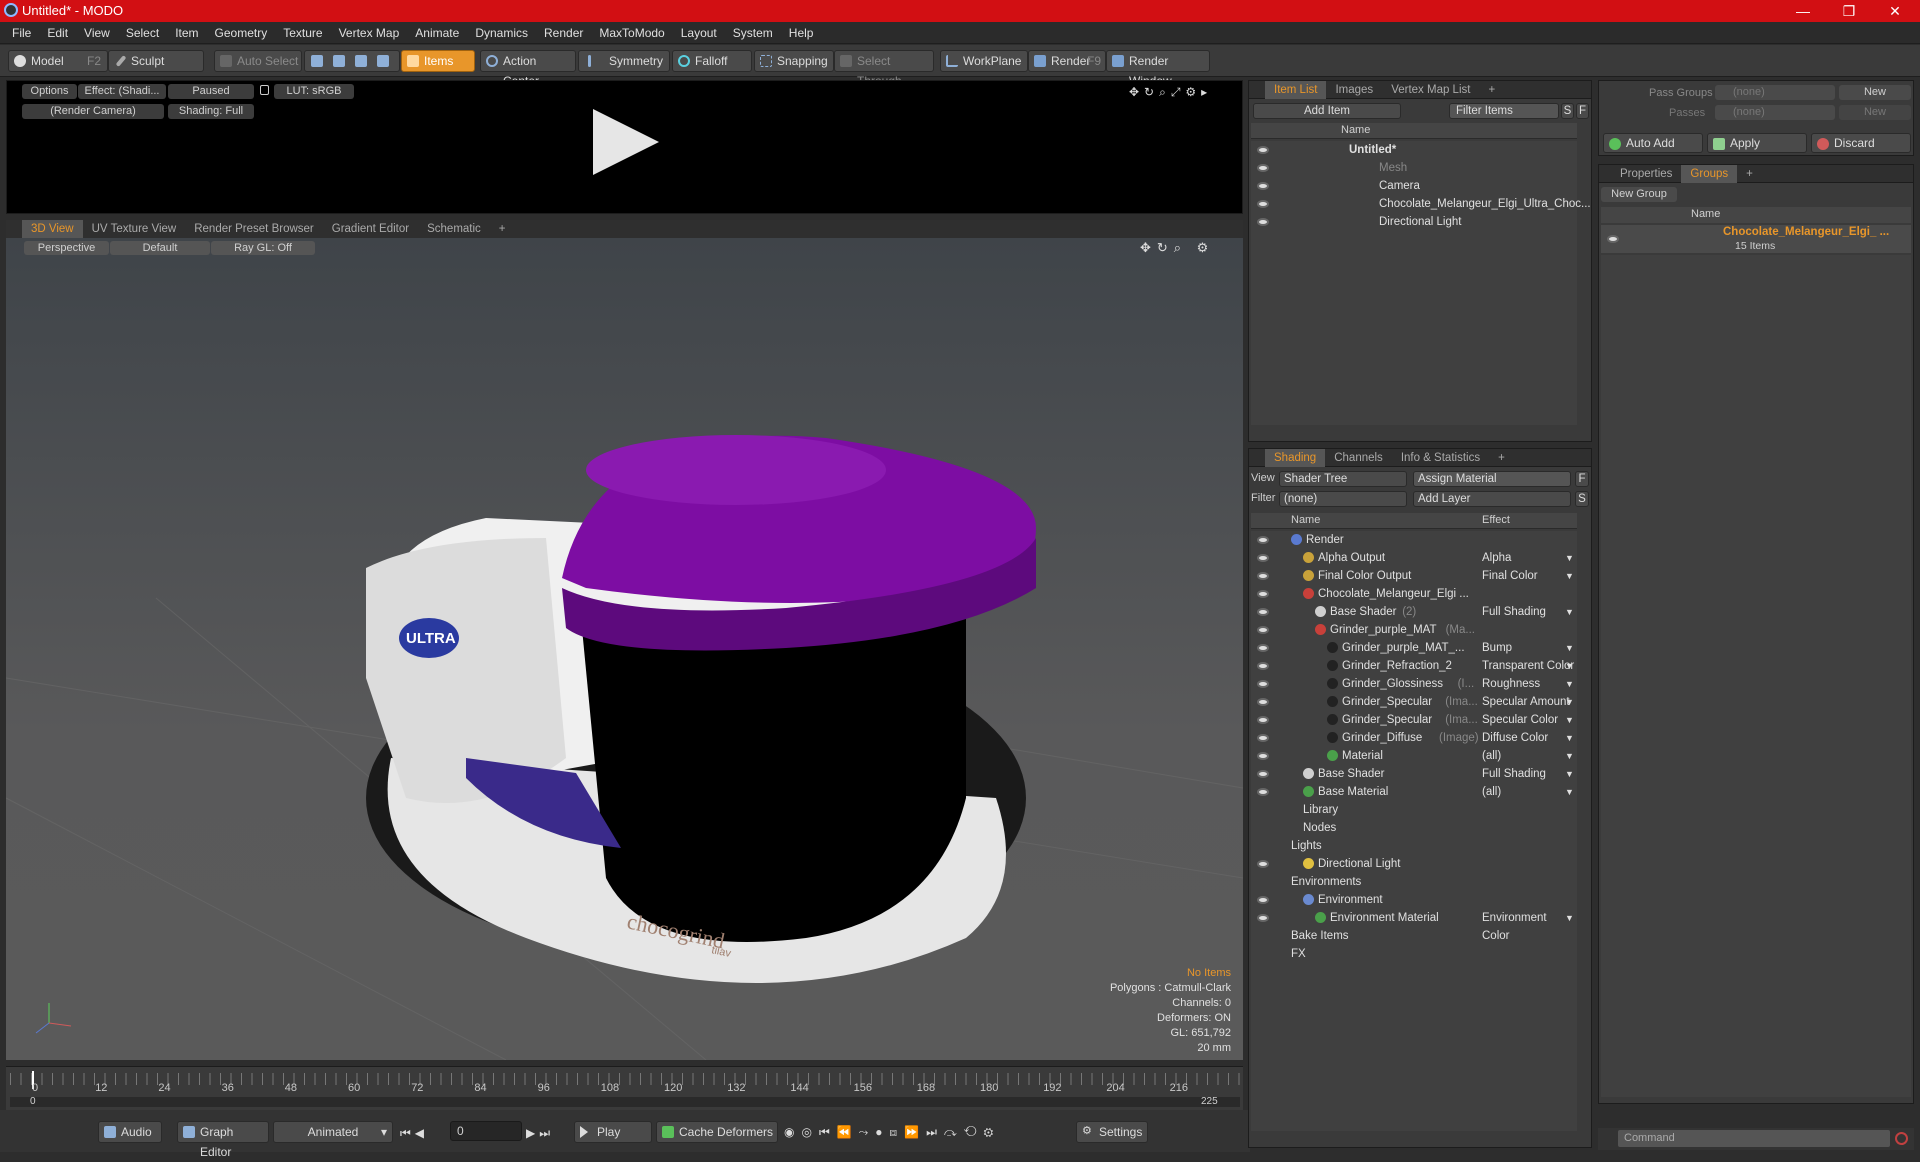 This screenshot has height=1162, width=1920. I want to click on shader-layer-effect: (all), so click(1491, 792).